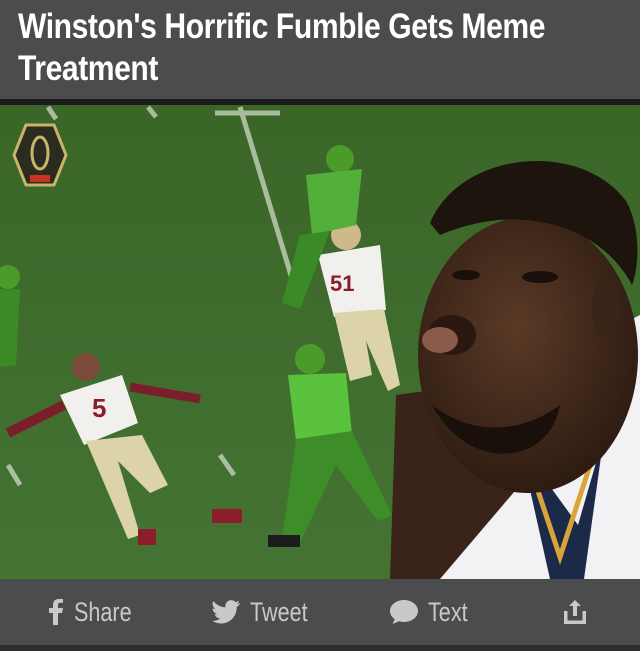 The width and height of the screenshot is (640, 651). Describe the element at coordinates (56, 612) in the screenshot. I see `facebook-f-icon` at that location.